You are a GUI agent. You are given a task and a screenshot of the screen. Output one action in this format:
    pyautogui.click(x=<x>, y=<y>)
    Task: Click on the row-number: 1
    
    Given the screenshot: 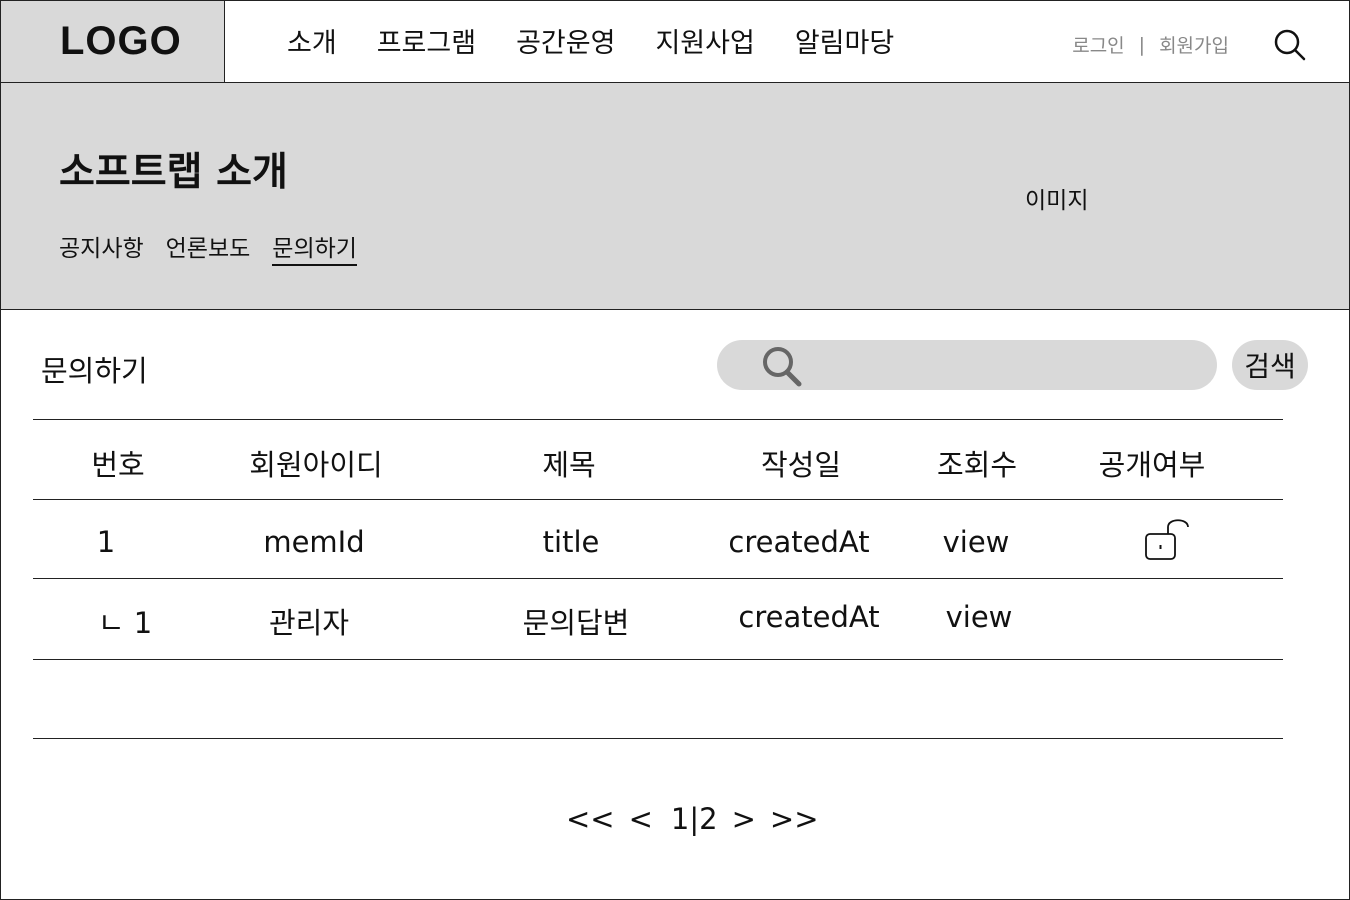 What is the action you would take?
    pyautogui.click(x=106, y=542)
    